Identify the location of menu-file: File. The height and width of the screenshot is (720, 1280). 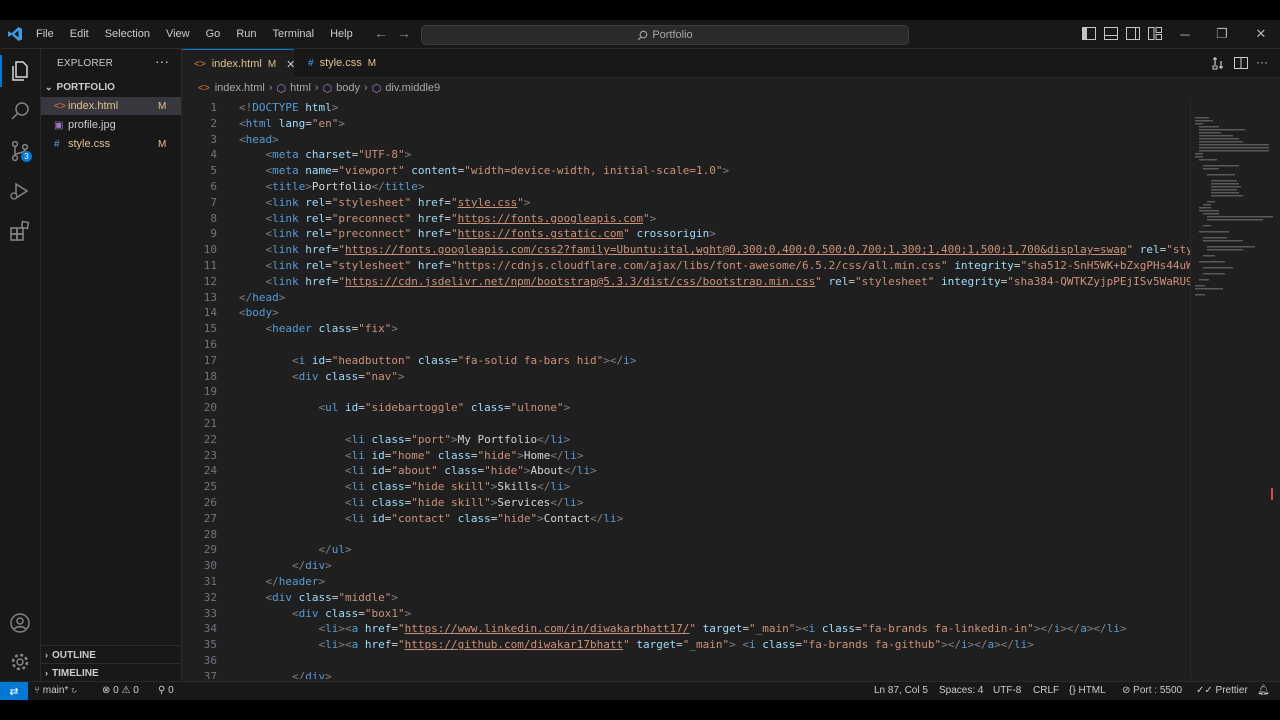
(45, 34).